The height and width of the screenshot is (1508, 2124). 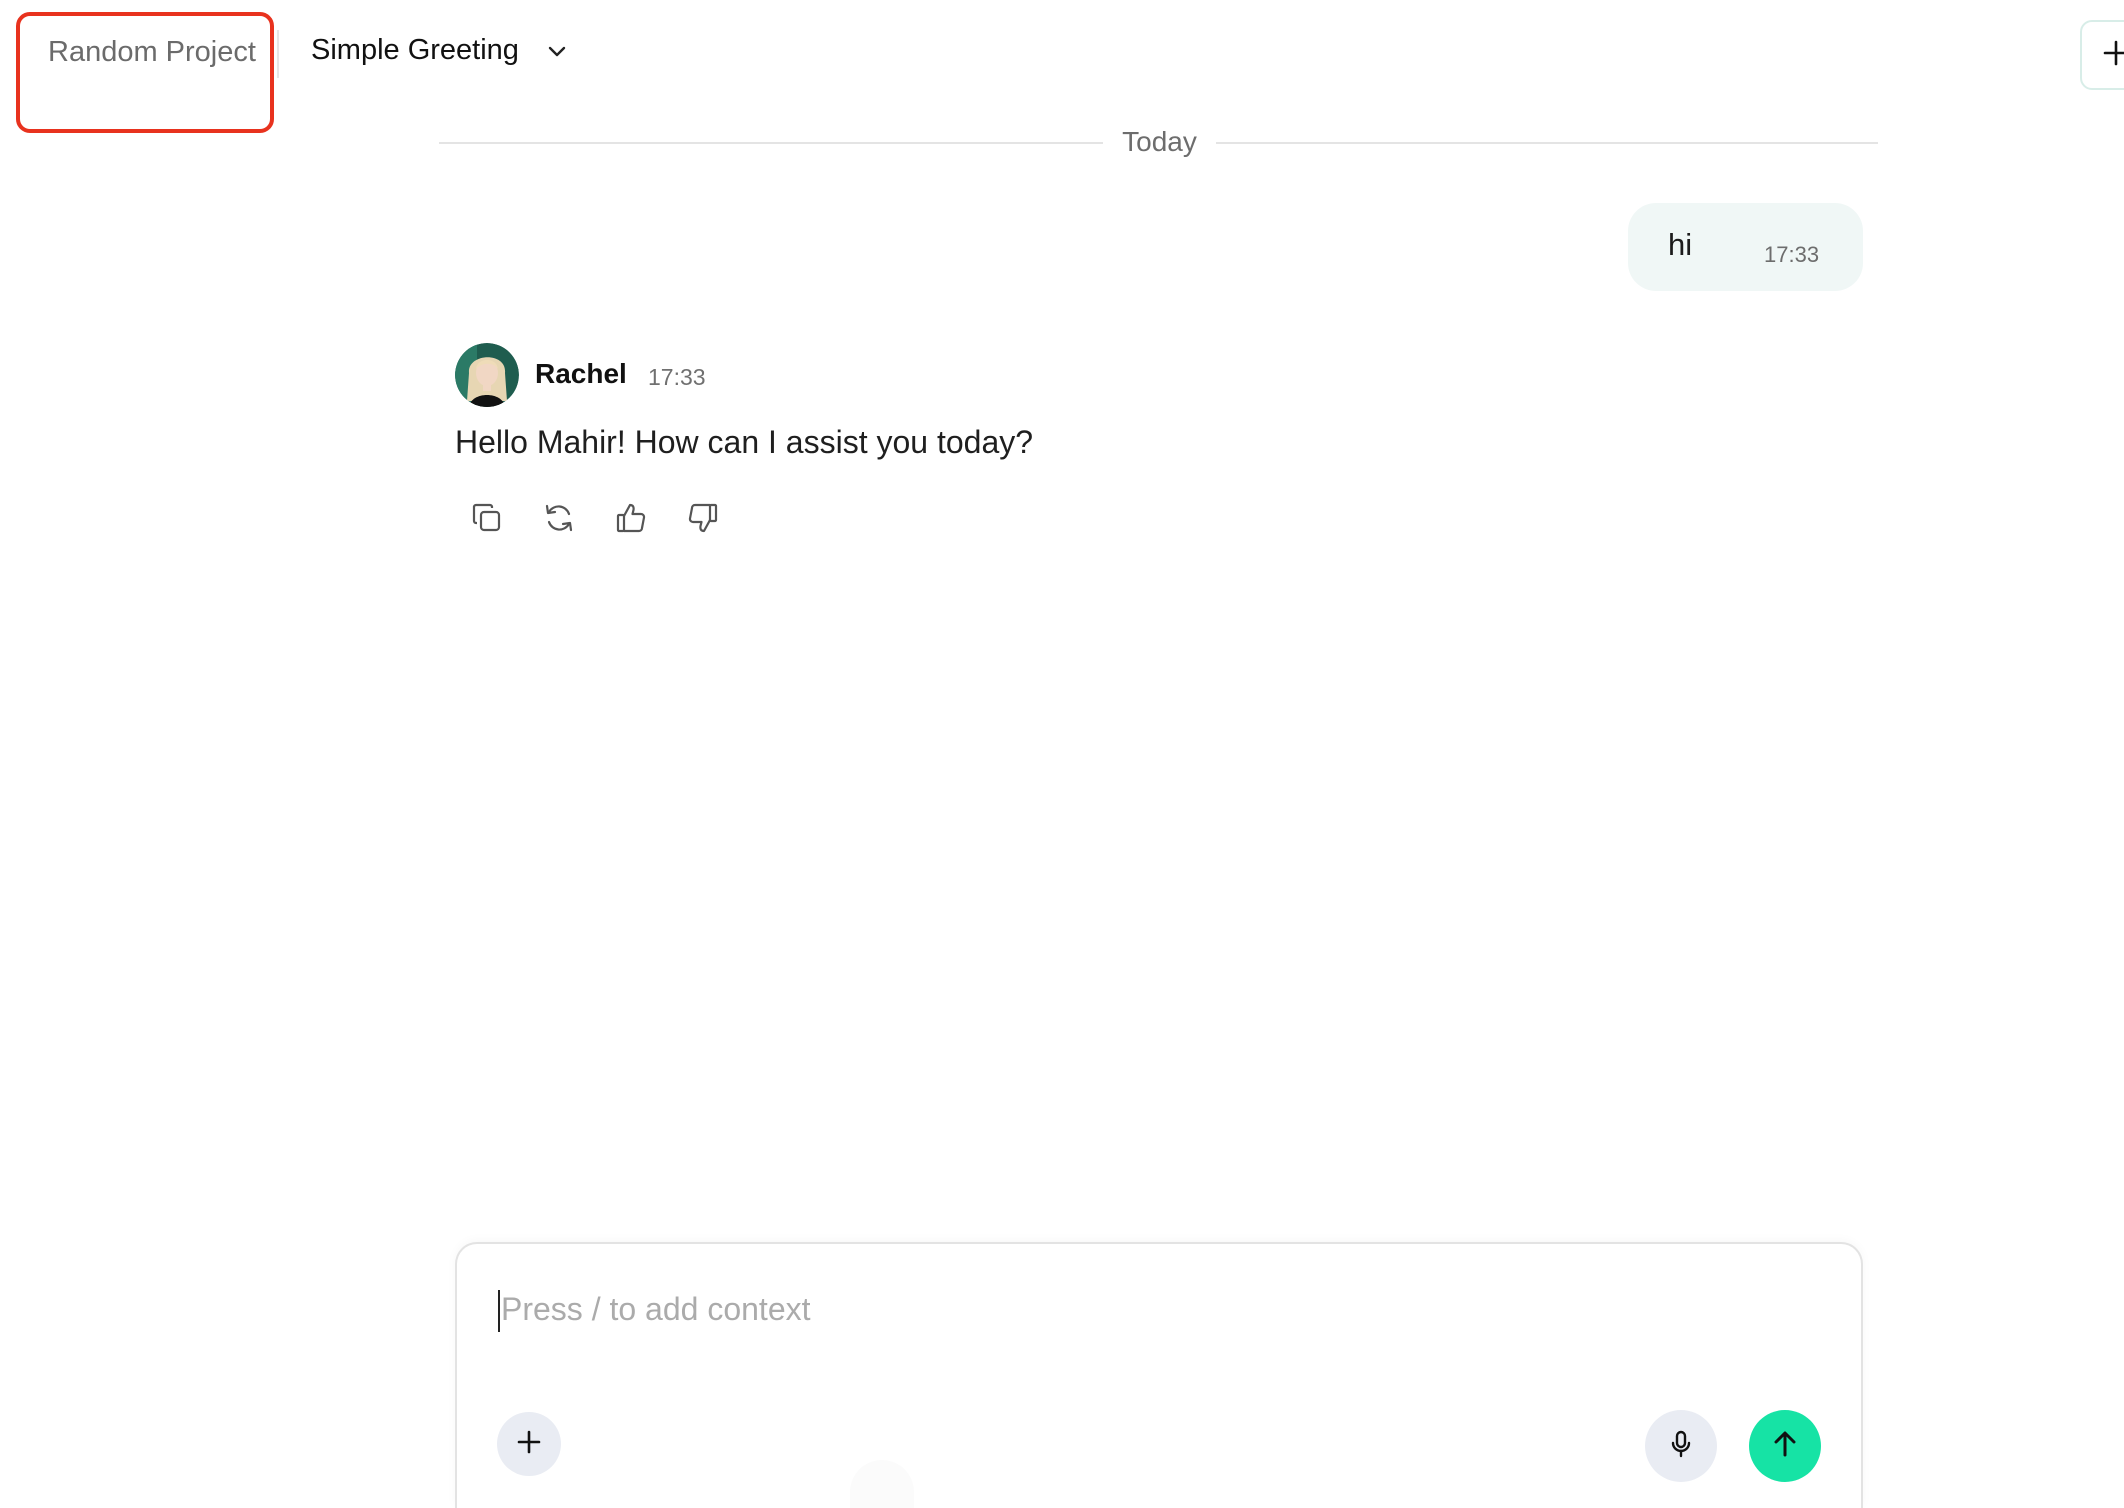 What do you see at coordinates (744, 442) in the screenshot?
I see `assistant-message-text: Hello Mahir! How can I assist you today?` at bounding box center [744, 442].